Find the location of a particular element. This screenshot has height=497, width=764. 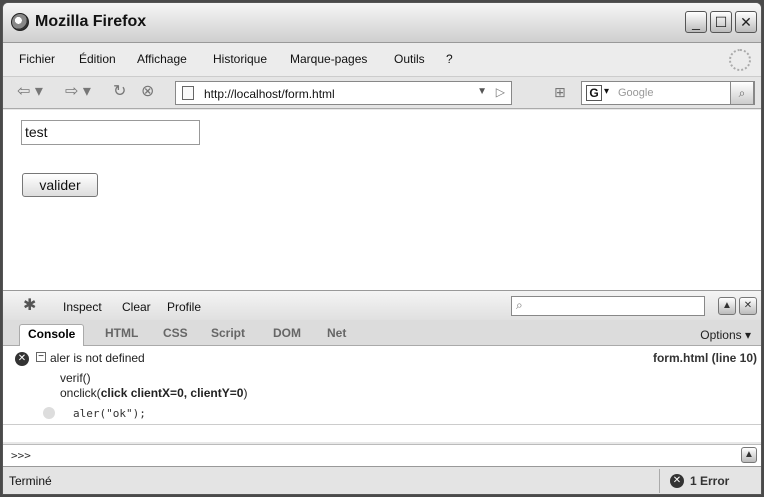

url-dropdown-icon: ▼ is located at coordinates (482, 91).